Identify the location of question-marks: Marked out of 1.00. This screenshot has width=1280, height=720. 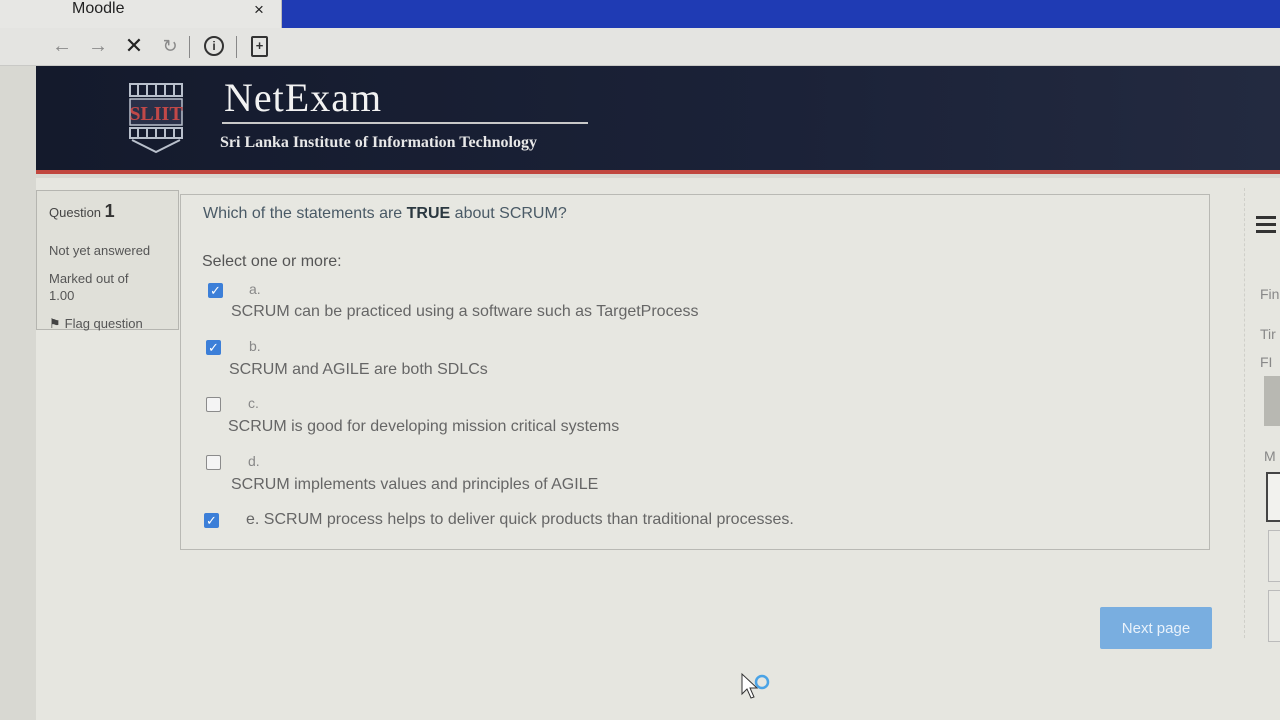
(104, 287).